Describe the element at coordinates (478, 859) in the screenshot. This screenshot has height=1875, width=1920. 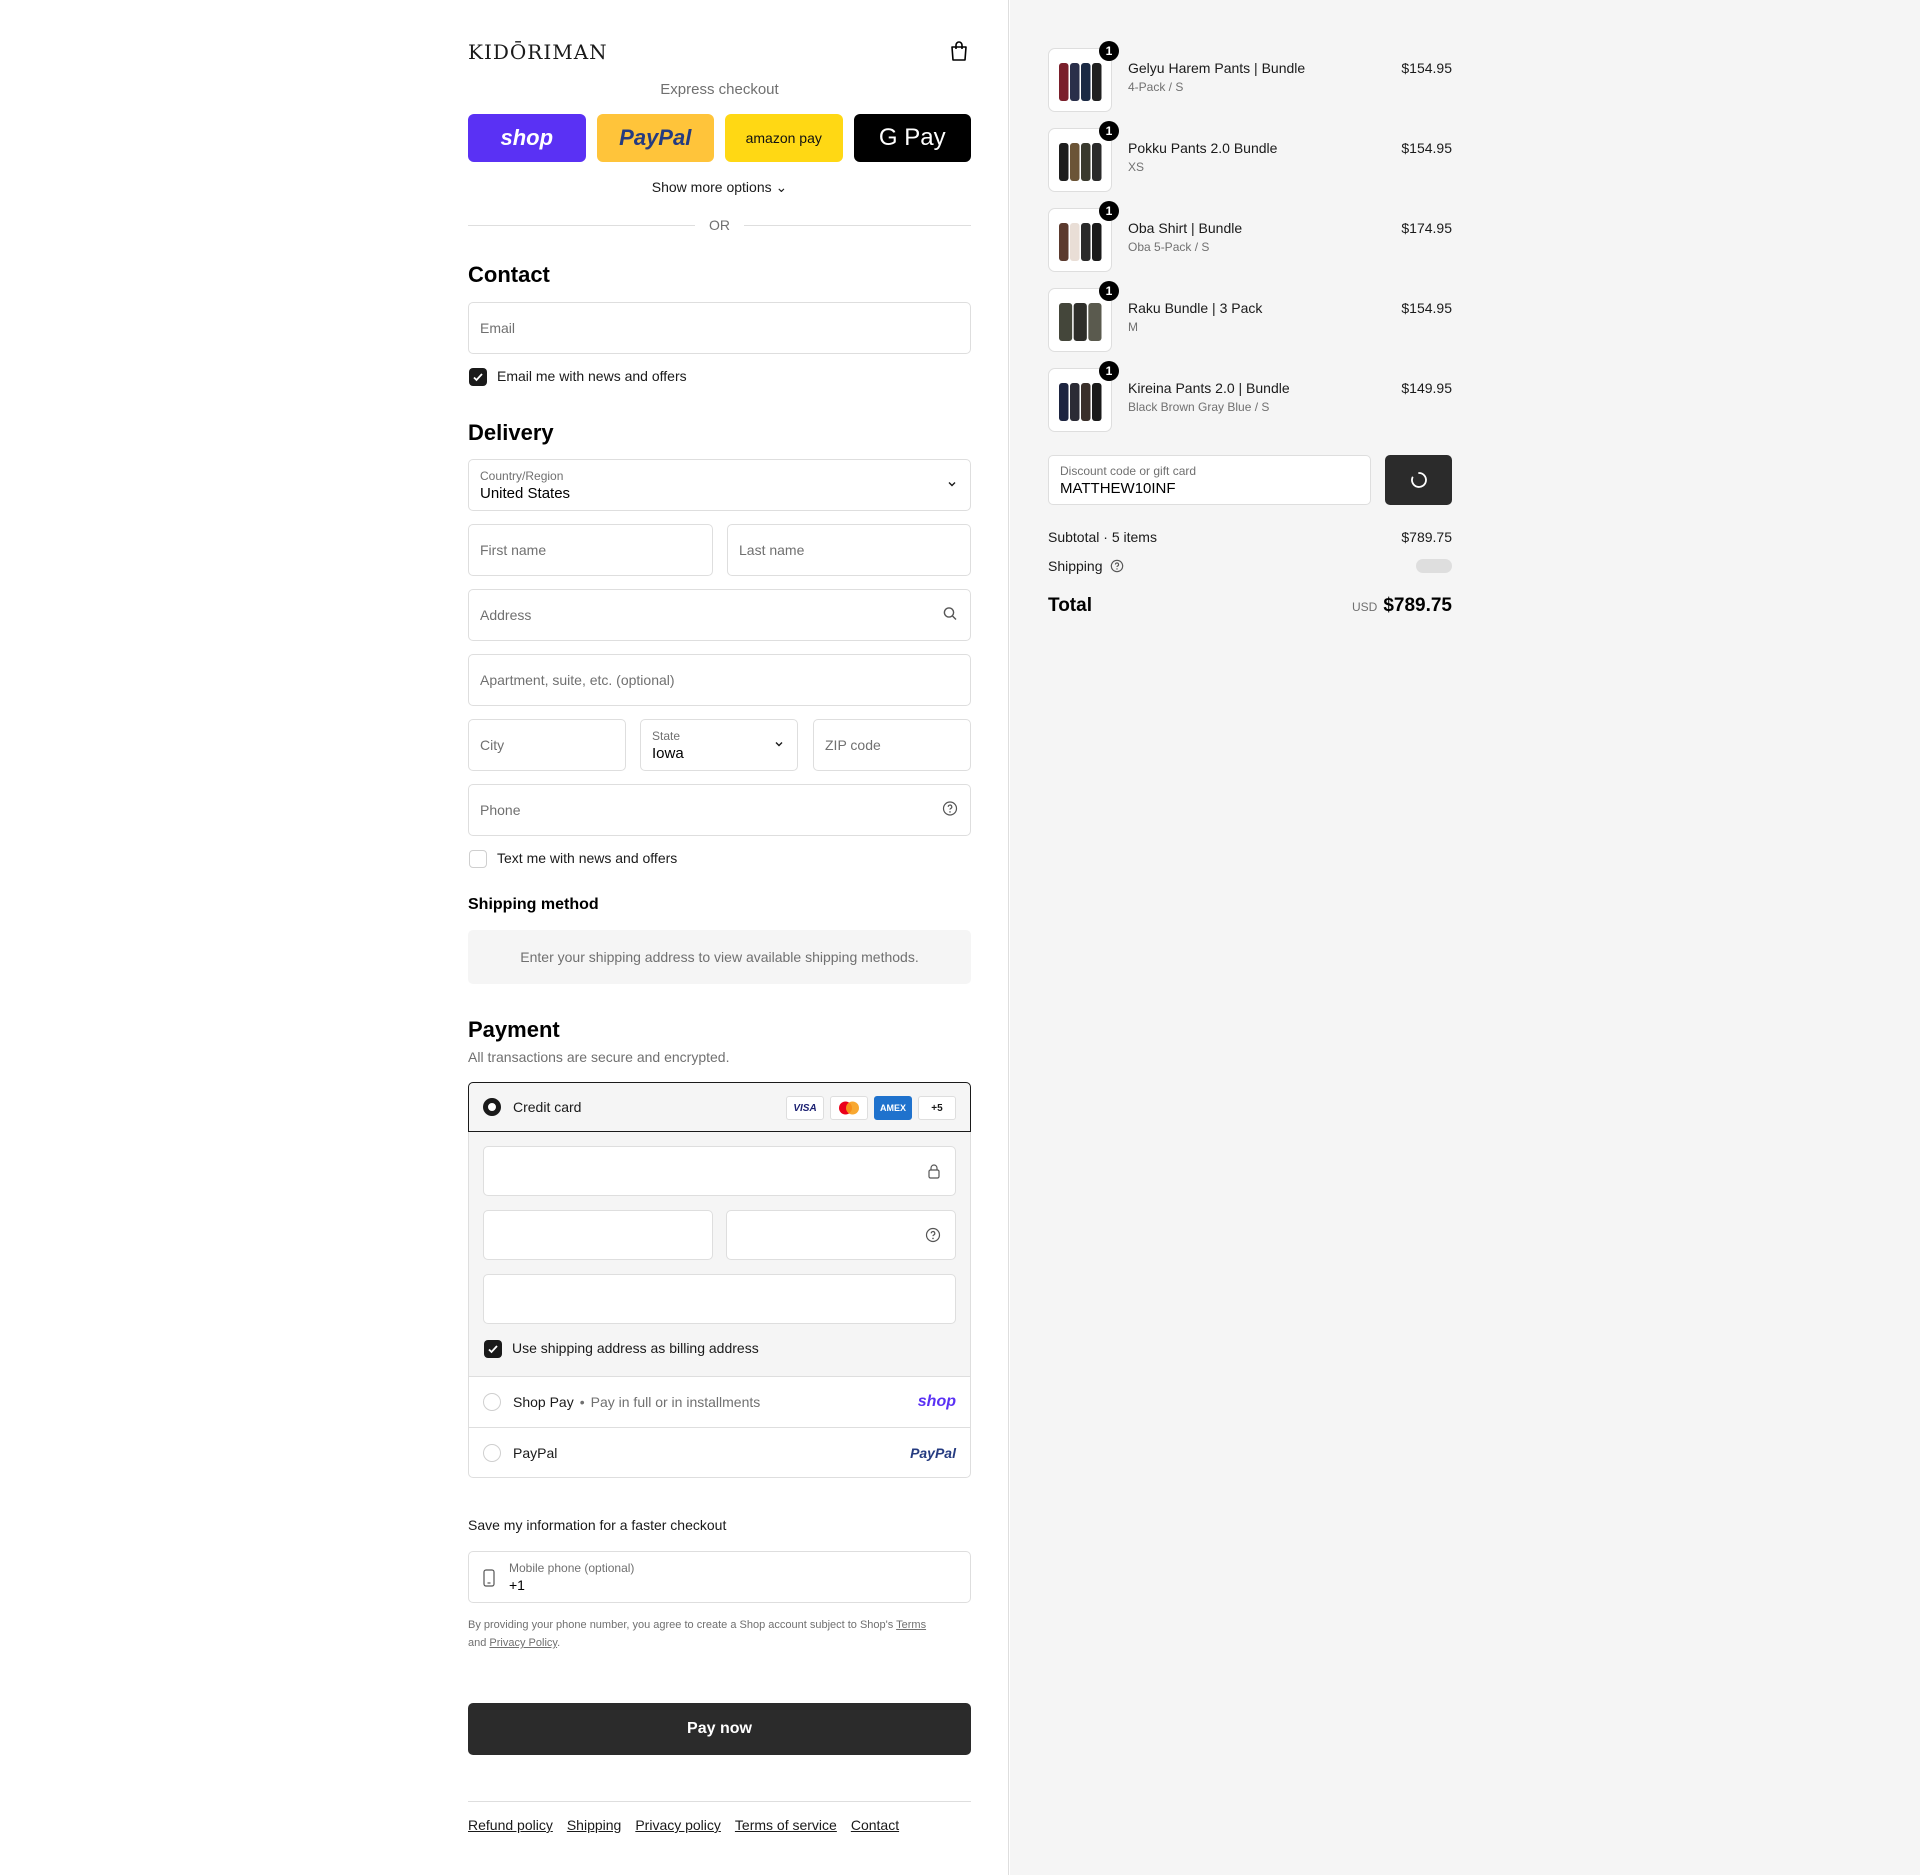
I see `text-news-checkbox` at that location.